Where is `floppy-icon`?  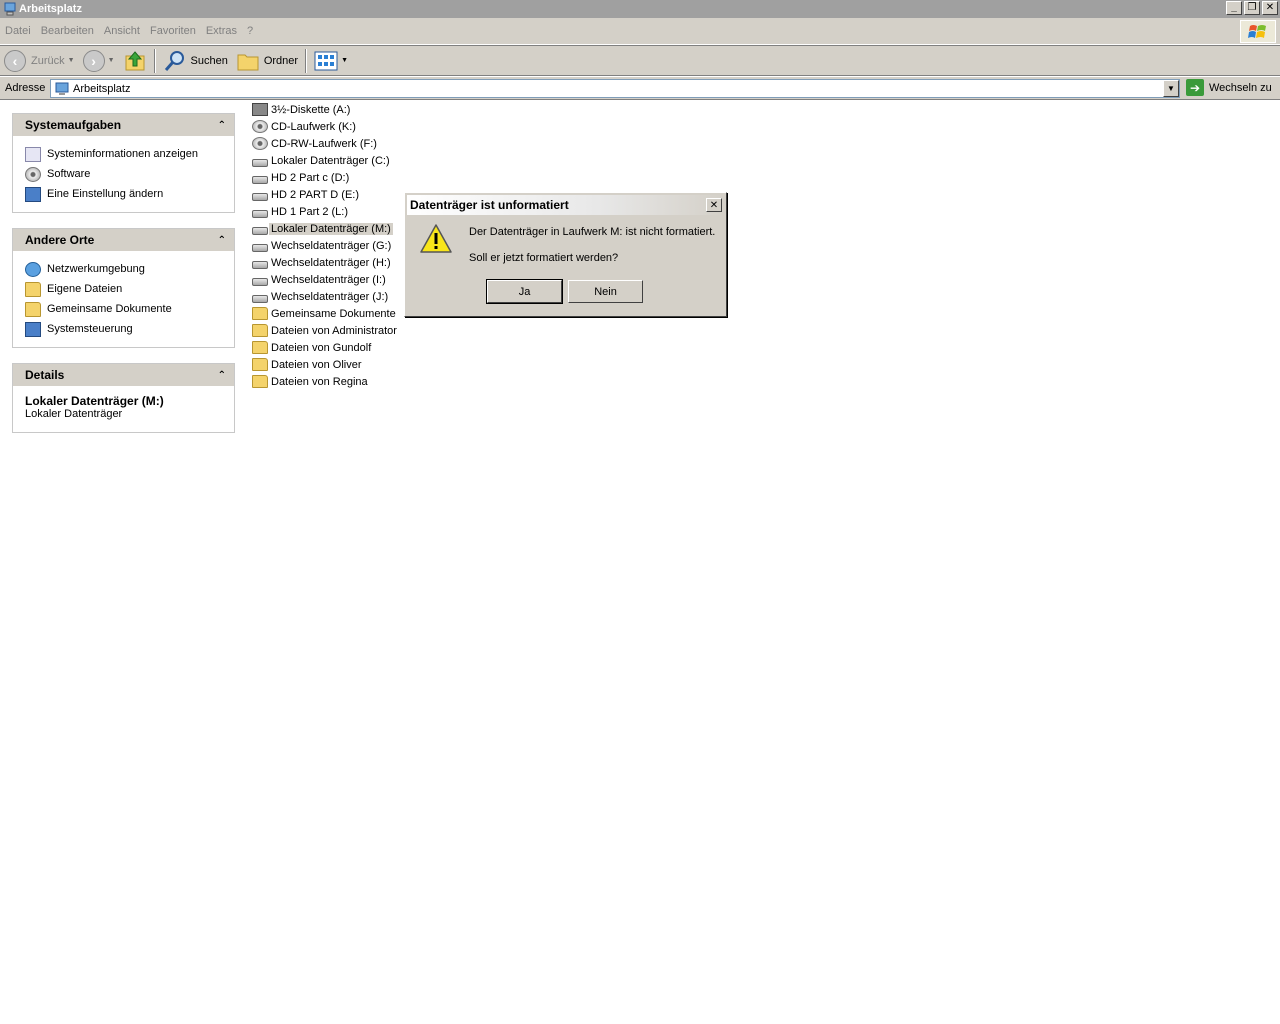
floppy-icon is located at coordinates (260, 109).